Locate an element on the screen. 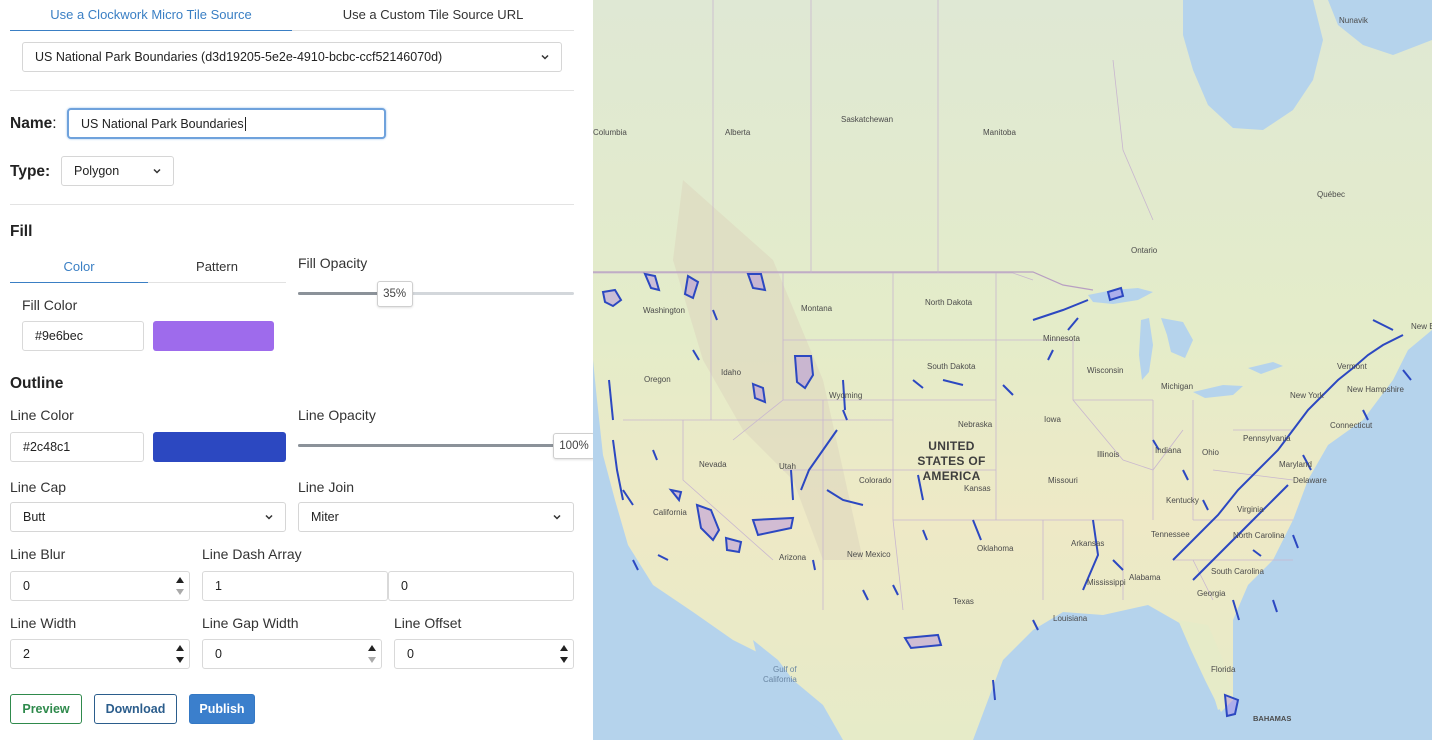 This screenshot has width=1432, height=740. map-label: North Dakota is located at coordinates (949, 302).